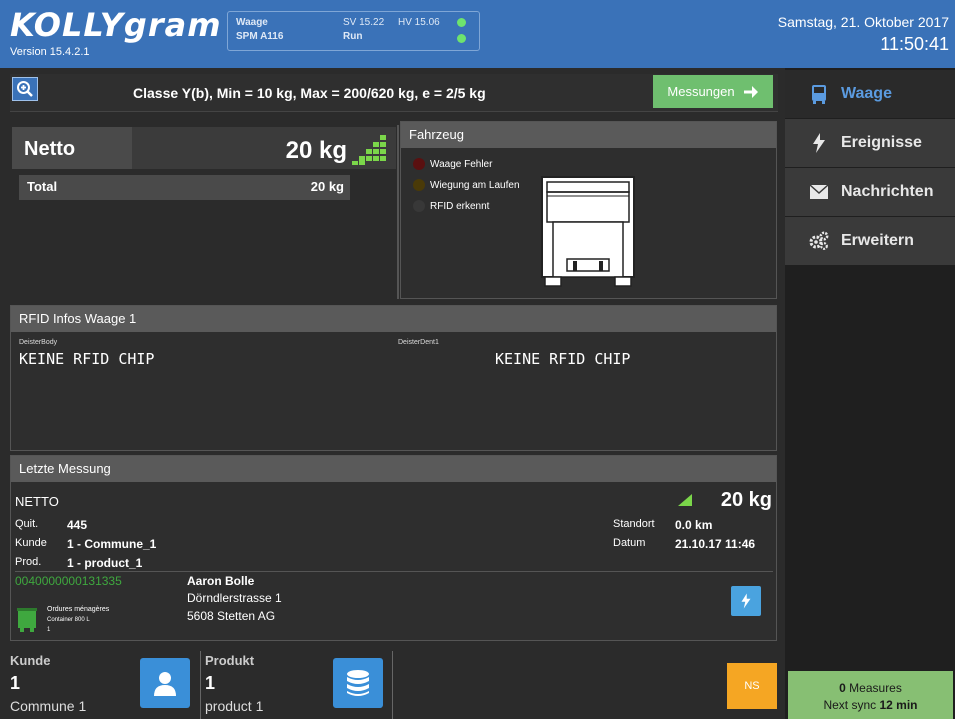  Describe the element at coordinates (230, 660) in the screenshot. I see `produkt-title: Produkt` at that location.